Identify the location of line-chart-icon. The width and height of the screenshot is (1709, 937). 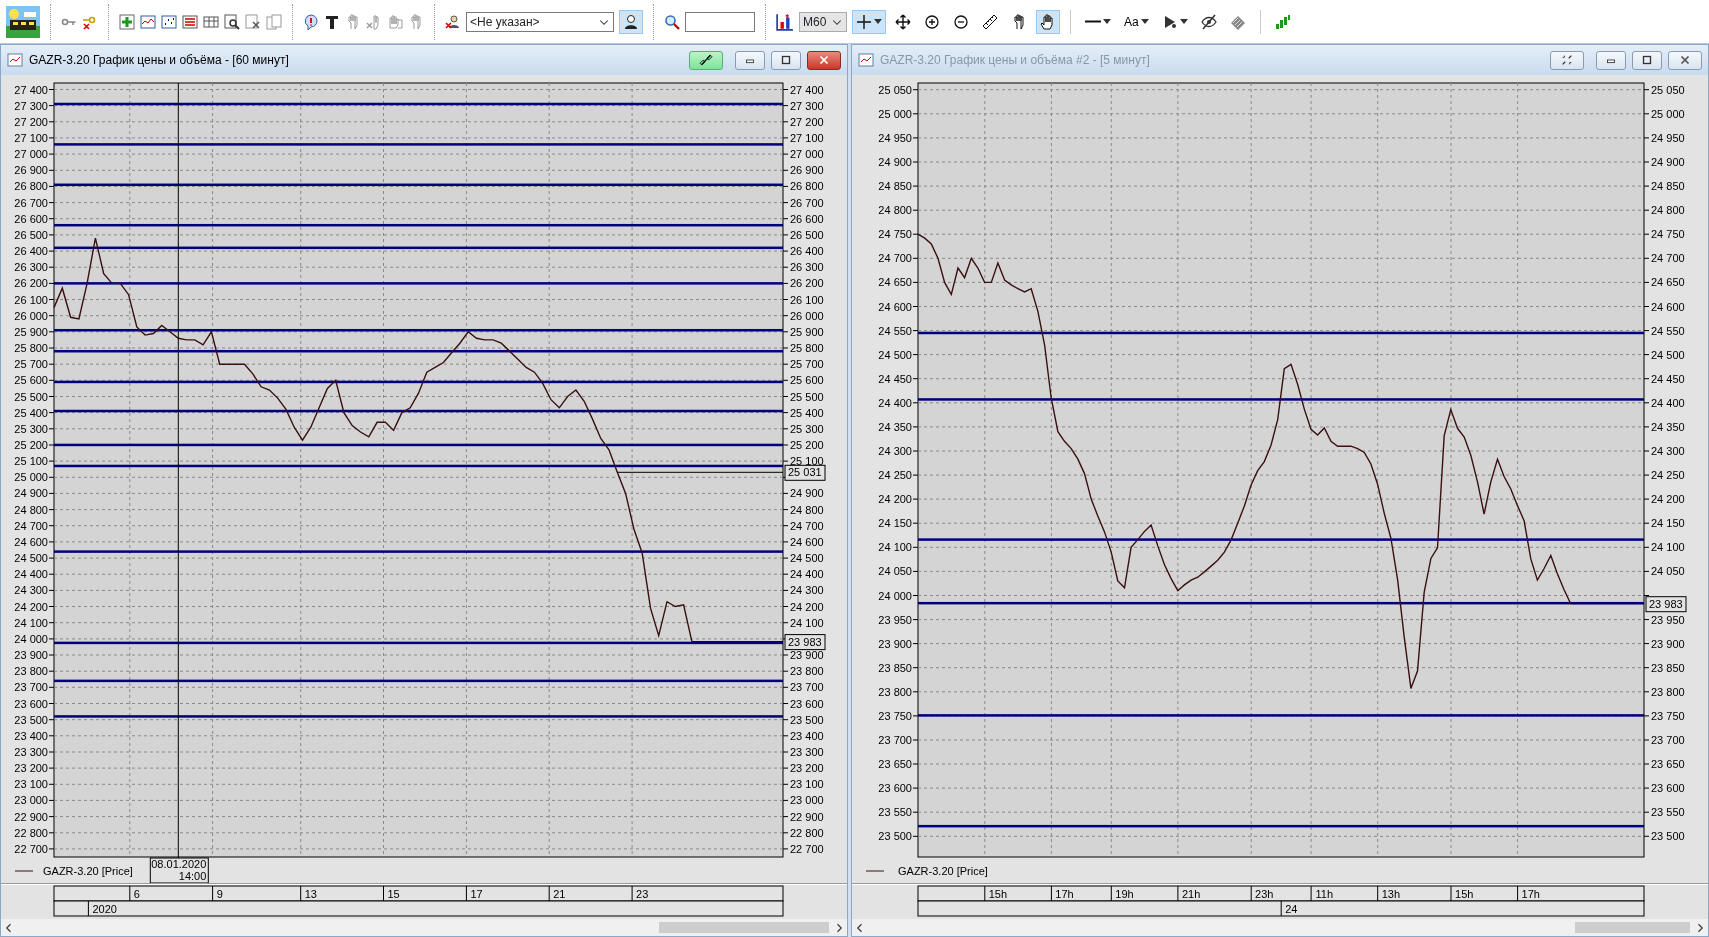
(148, 21).